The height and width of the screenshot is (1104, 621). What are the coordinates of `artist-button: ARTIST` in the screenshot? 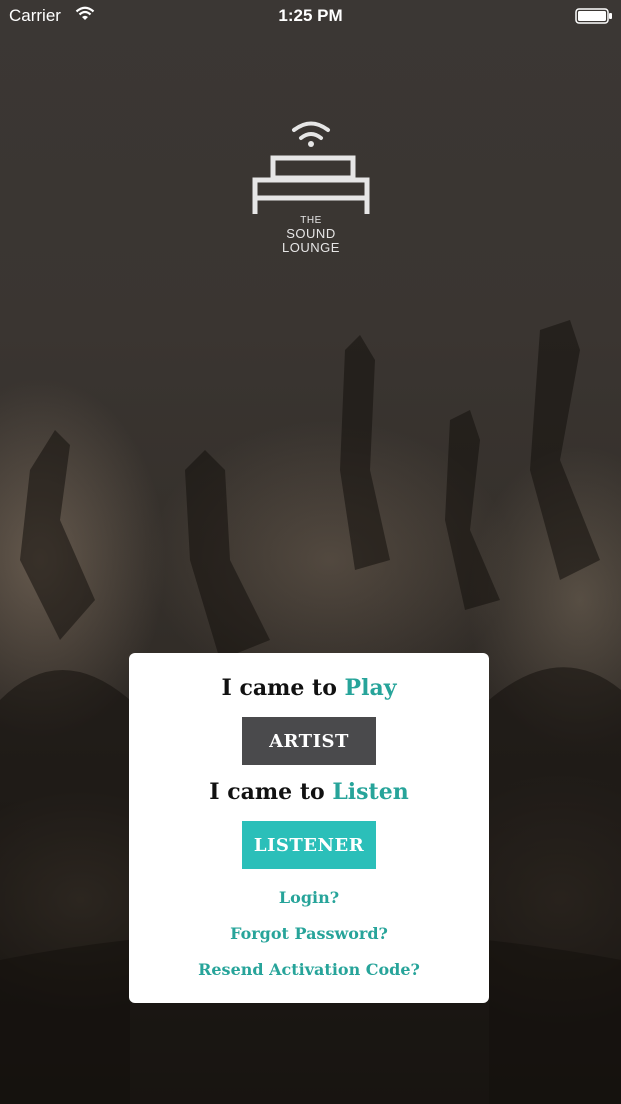 It's located at (309, 741).